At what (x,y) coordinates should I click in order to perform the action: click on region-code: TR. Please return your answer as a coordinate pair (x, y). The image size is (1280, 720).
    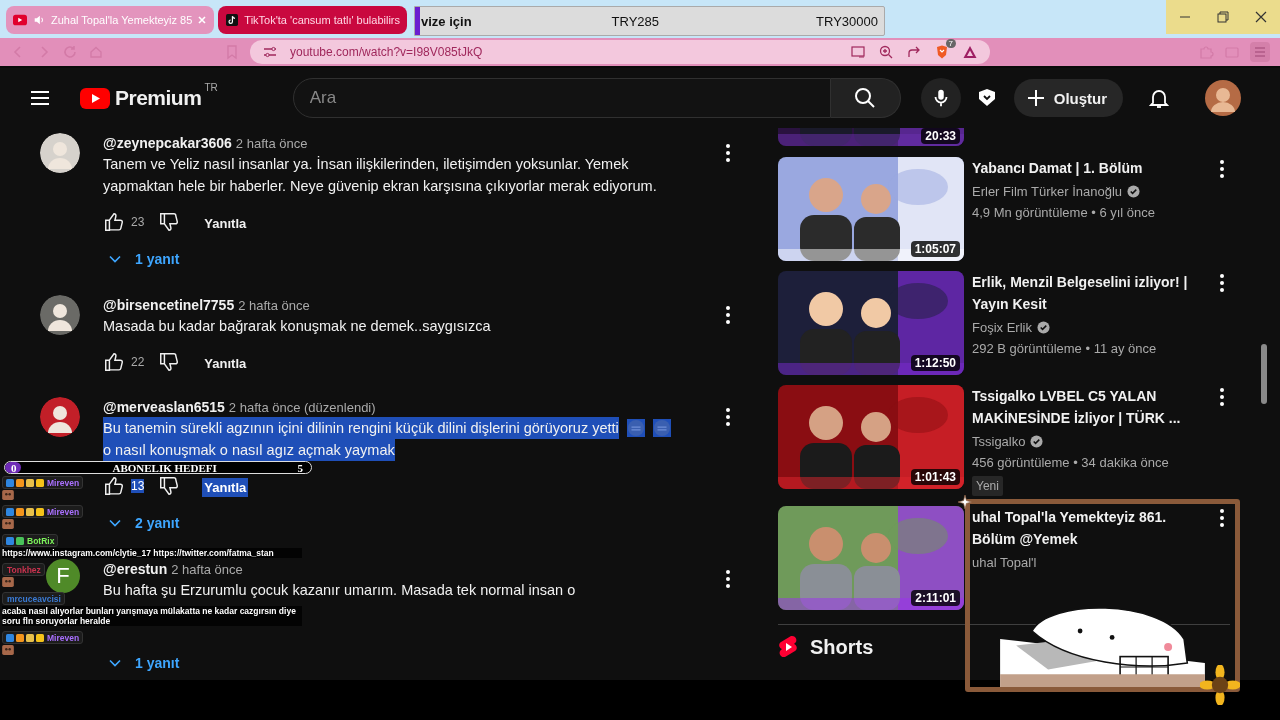
    Looking at the image, I should click on (211, 87).